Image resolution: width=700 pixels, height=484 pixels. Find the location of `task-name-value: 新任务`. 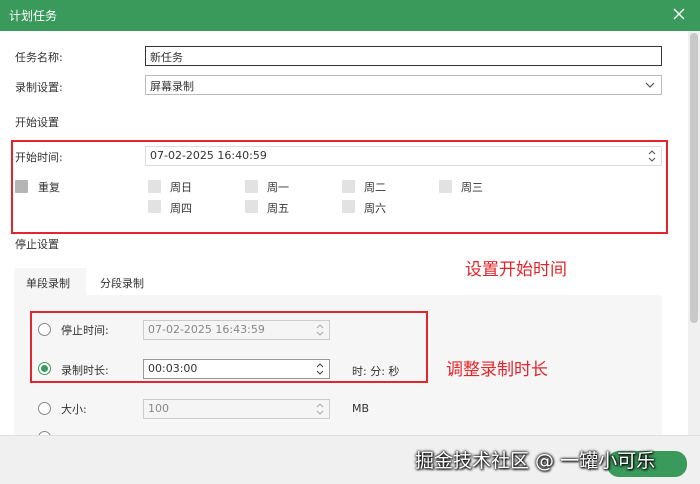

task-name-value: 新任务 is located at coordinates (166, 57).